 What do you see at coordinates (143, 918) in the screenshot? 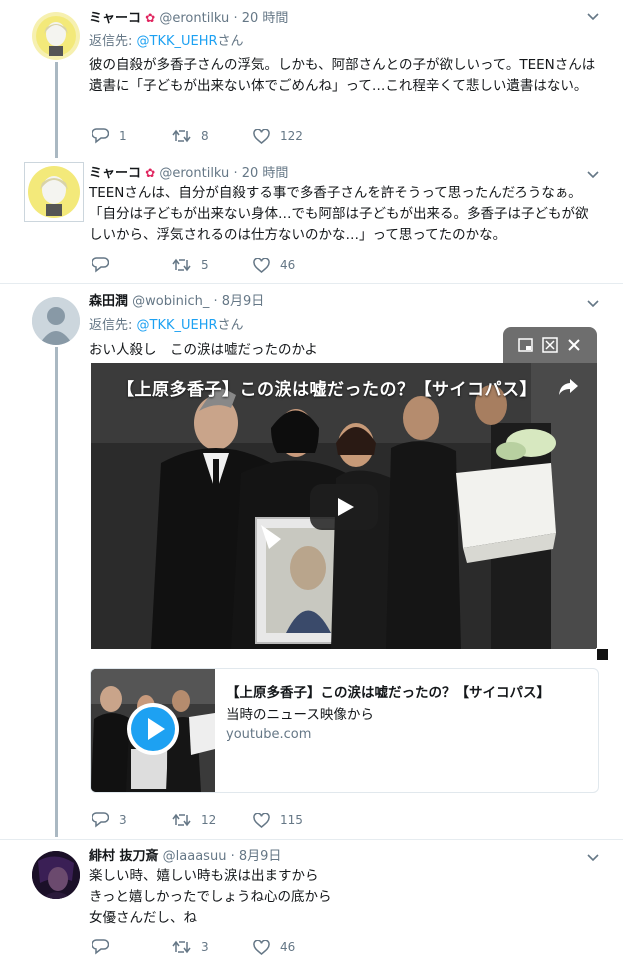
I see `tweet-text-line: 女優さんだし、ね` at bounding box center [143, 918].